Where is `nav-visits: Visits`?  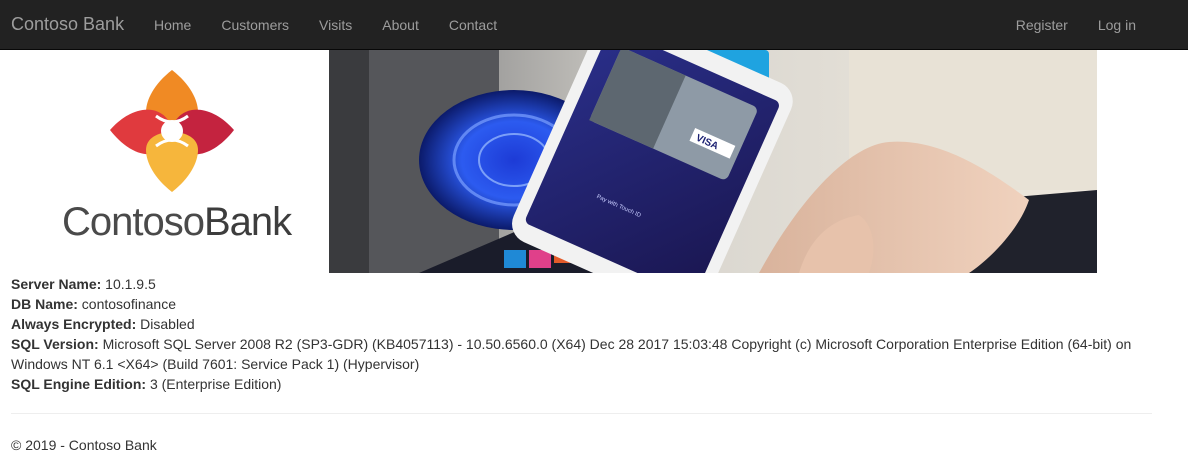 nav-visits: Visits is located at coordinates (335, 25).